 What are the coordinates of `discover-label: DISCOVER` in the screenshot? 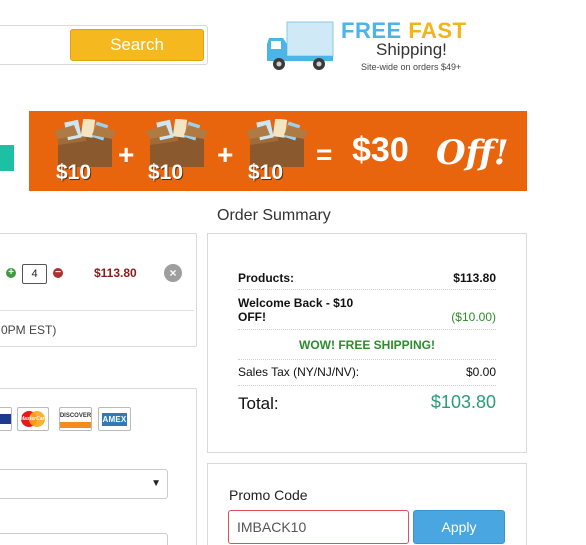 It's located at (75, 415).